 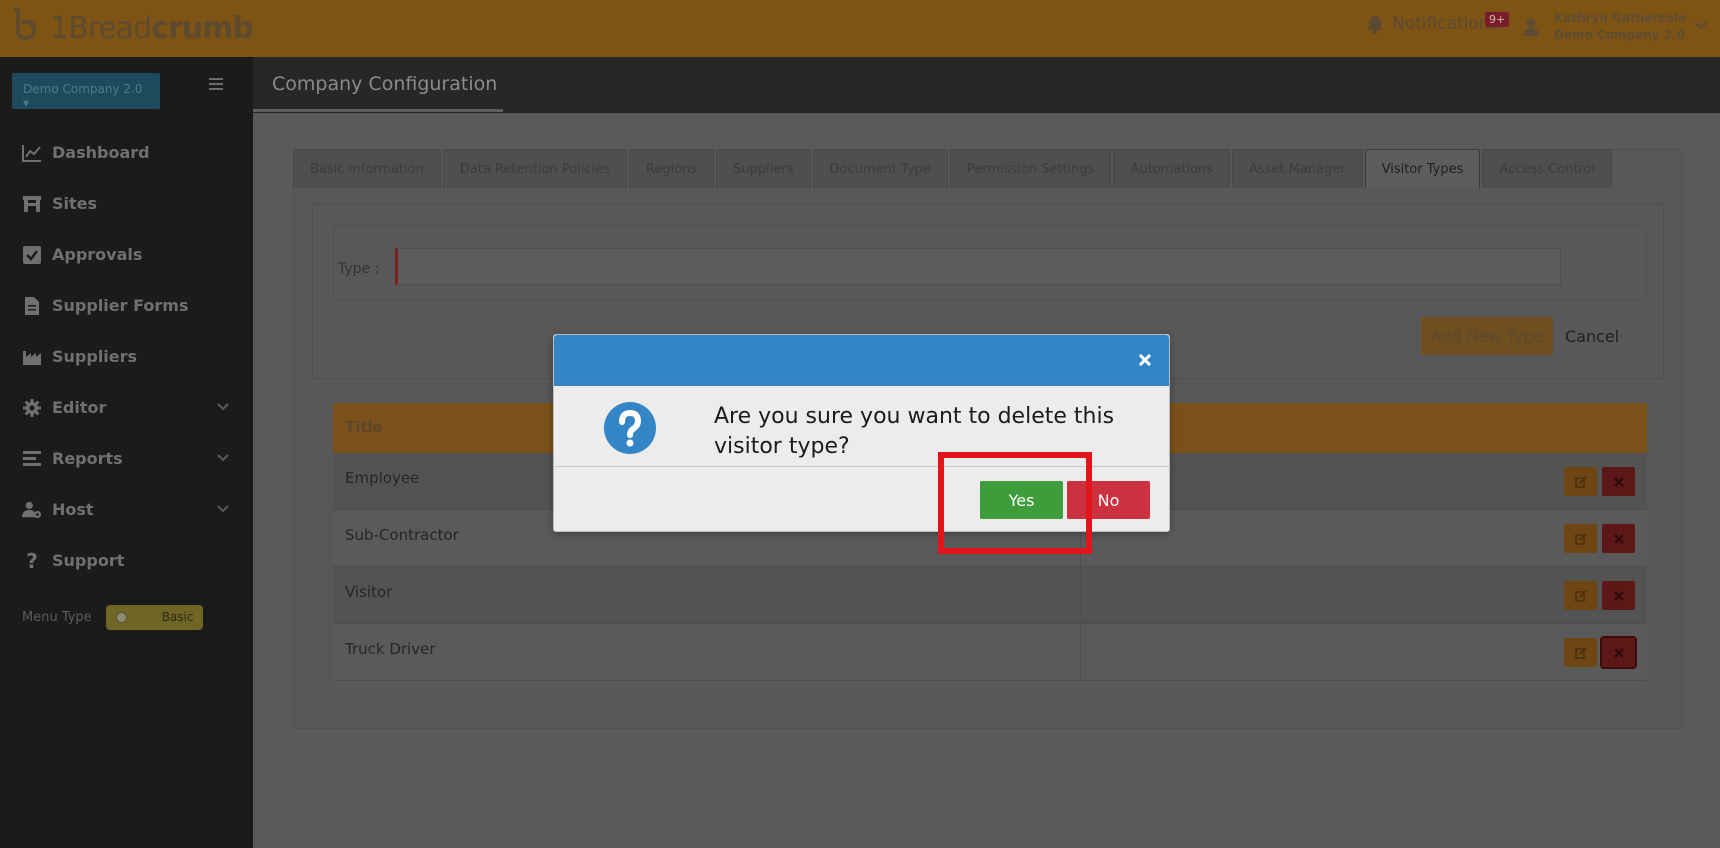 What do you see at coordinates (32, 306) in the screenshot?
I see `file-icon` at bounding box center [32, 306].